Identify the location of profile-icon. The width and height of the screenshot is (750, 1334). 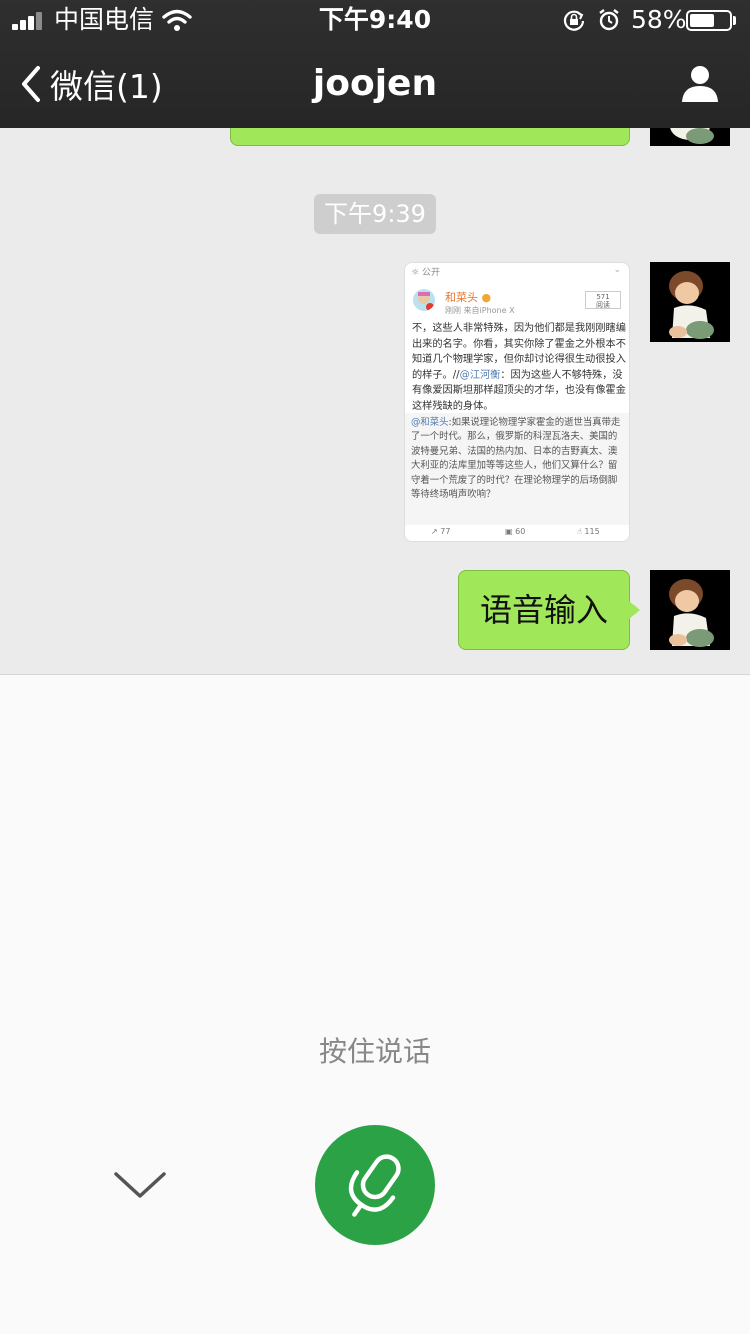
(700, 84).